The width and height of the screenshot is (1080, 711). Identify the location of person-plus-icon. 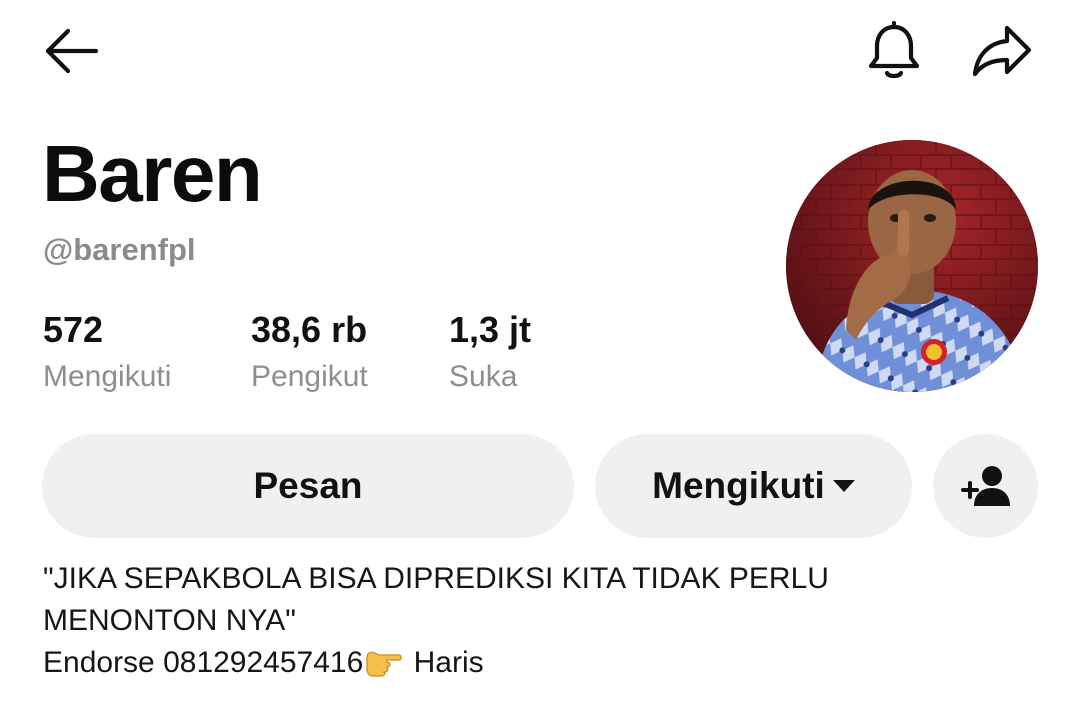
(985, 486).